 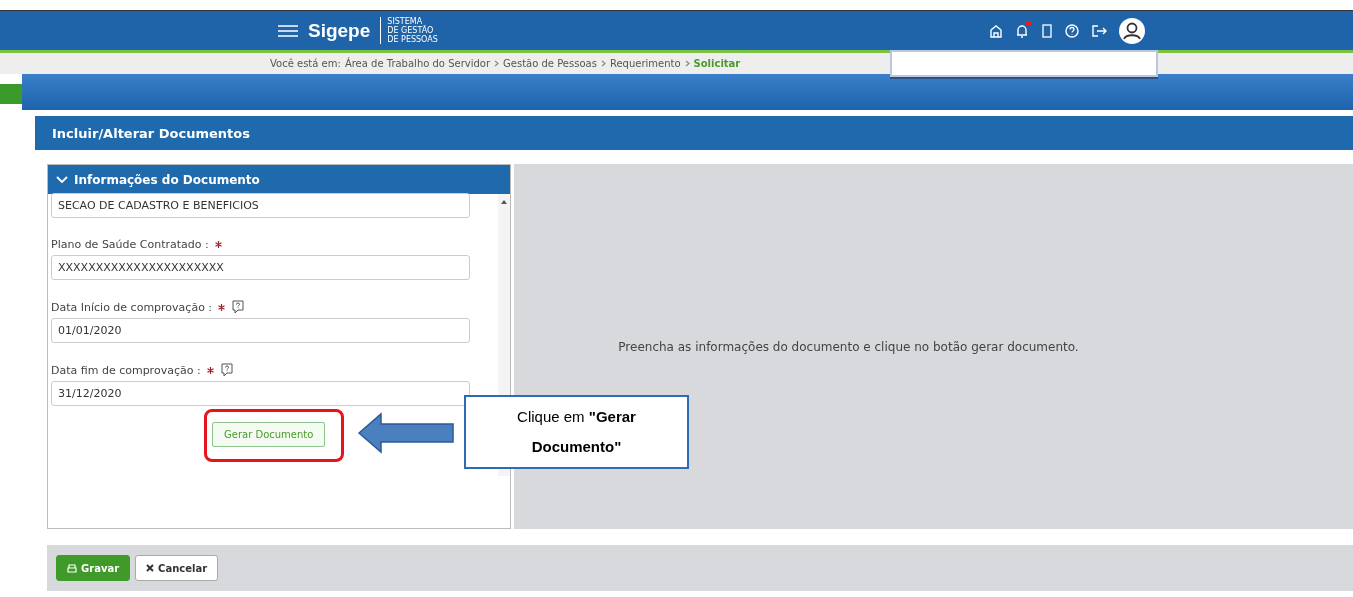 What do you see at coordinates (269, 434) in the screenshot?
I see `generate-document-button: Gerar Documento` at bounding box center [269, 434].